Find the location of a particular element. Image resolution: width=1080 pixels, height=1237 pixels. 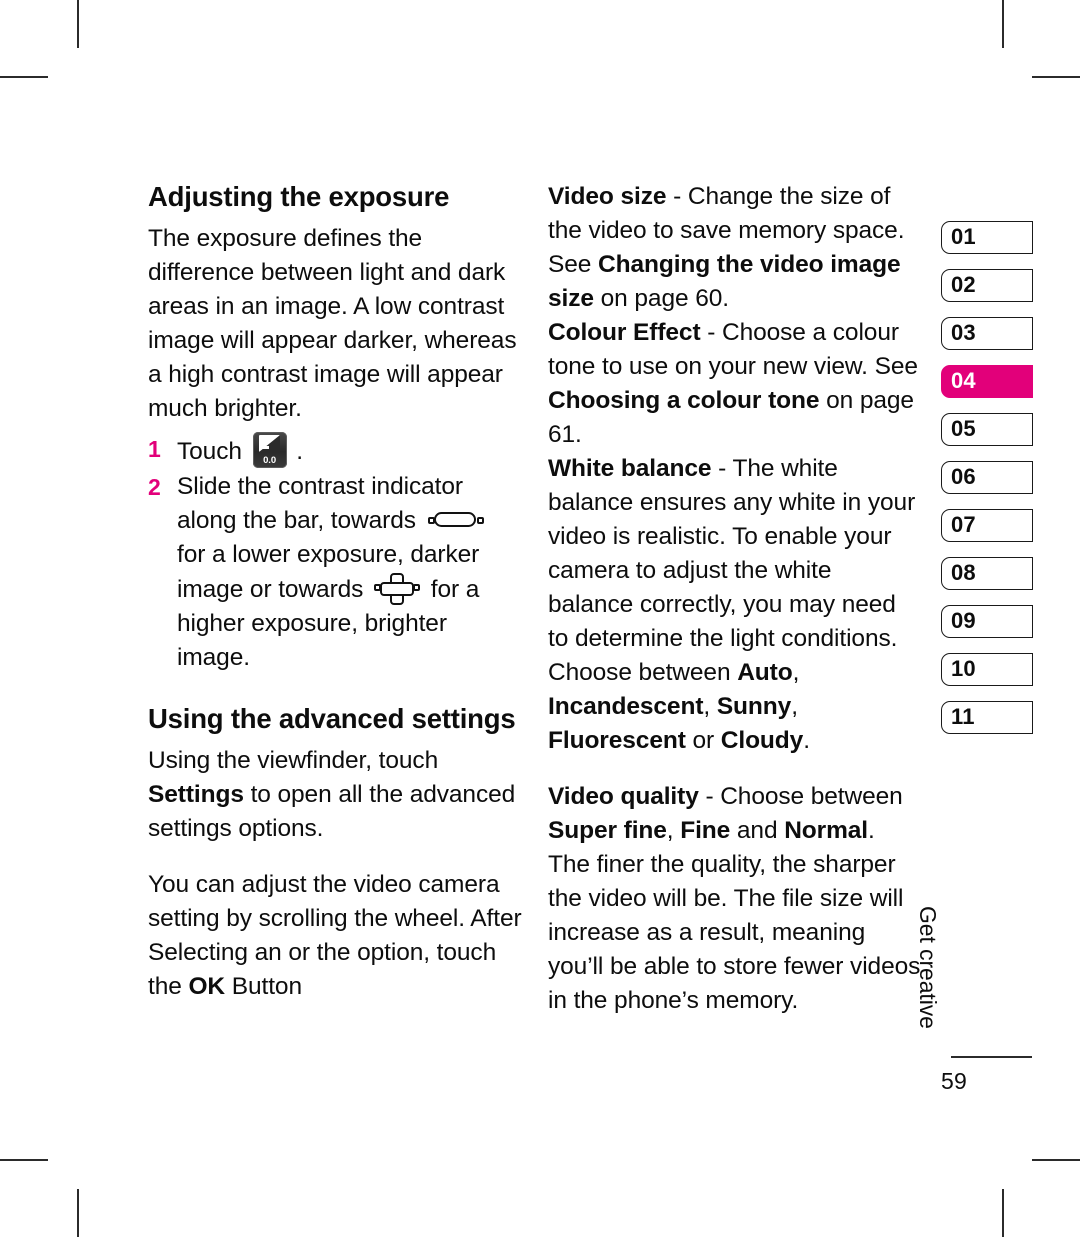

white-balance-term: White balance is located at coordinates (630, 468).